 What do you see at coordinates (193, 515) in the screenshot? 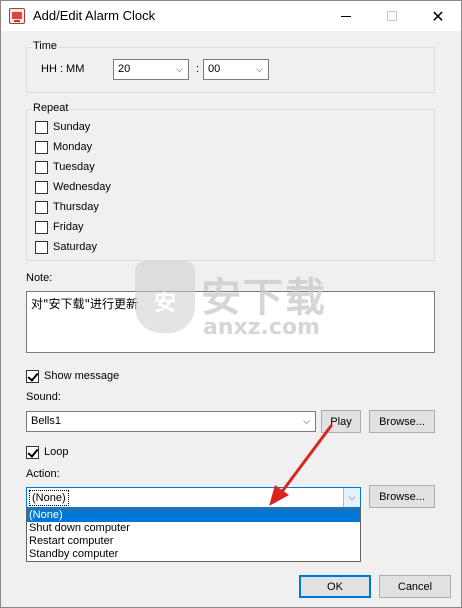
I see `action-option-none: (None)` at bounding box center [193, 515].